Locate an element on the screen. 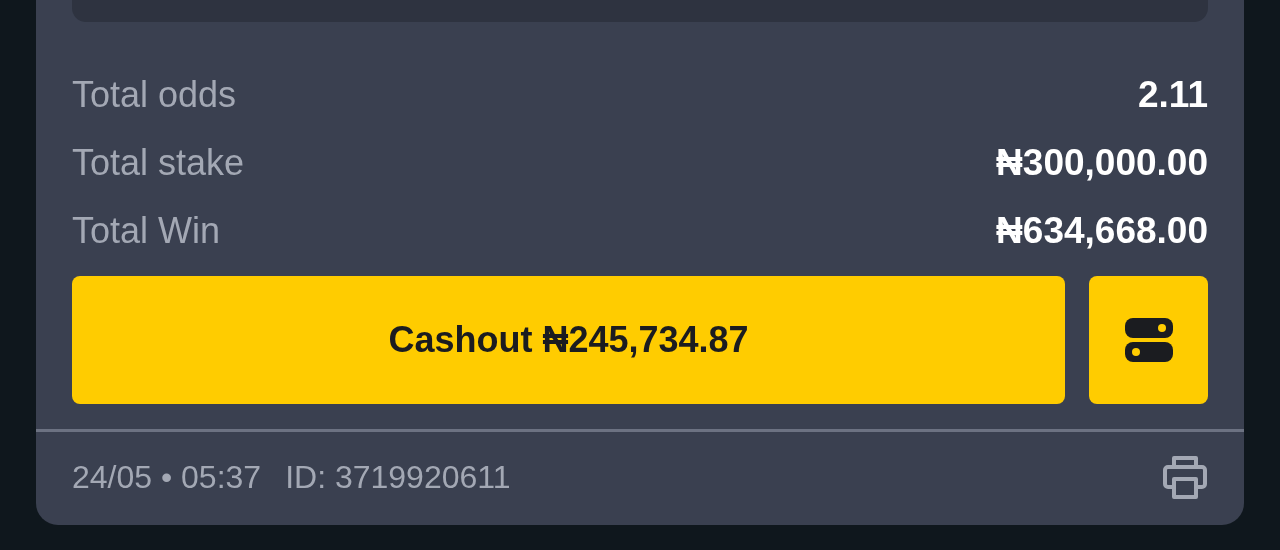  bet-datetime: 24/05 • 05:37 is located at coordinates (167, 477).